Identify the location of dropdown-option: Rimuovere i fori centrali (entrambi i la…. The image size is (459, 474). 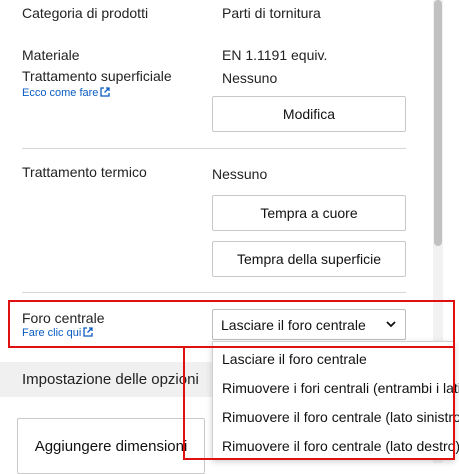
(336, 387).